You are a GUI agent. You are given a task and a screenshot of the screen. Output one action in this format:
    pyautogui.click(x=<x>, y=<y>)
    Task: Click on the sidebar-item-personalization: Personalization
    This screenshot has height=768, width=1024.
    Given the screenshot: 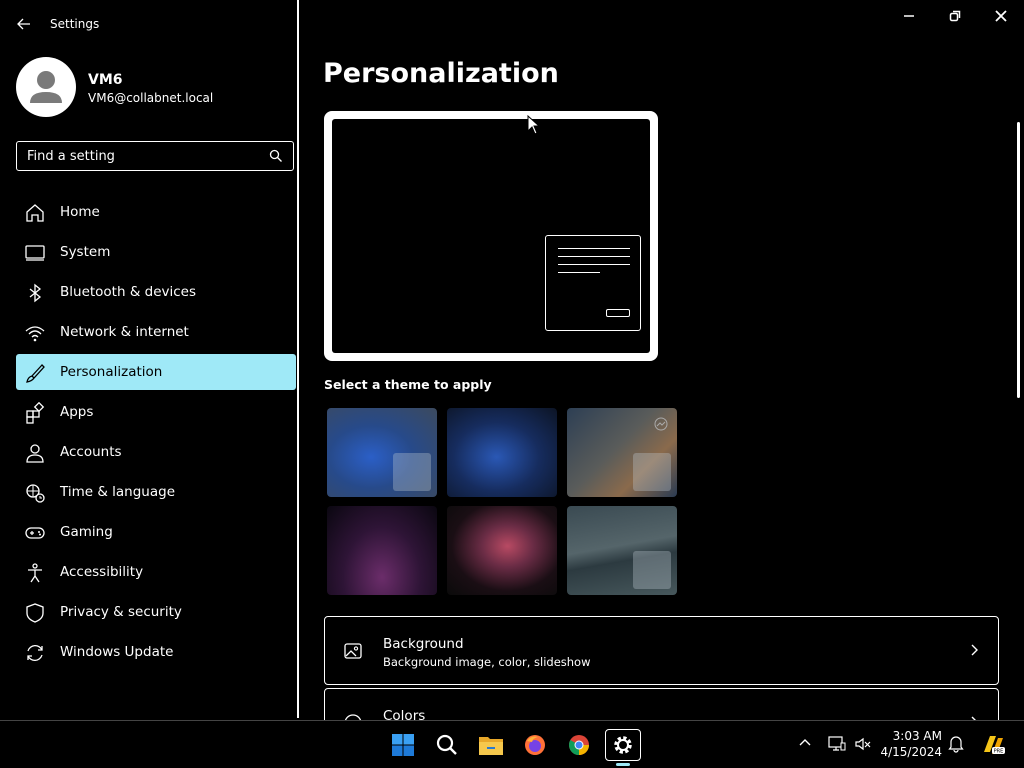 What is the action you would take?
    pyautogui.click(x=156, y=372)
    